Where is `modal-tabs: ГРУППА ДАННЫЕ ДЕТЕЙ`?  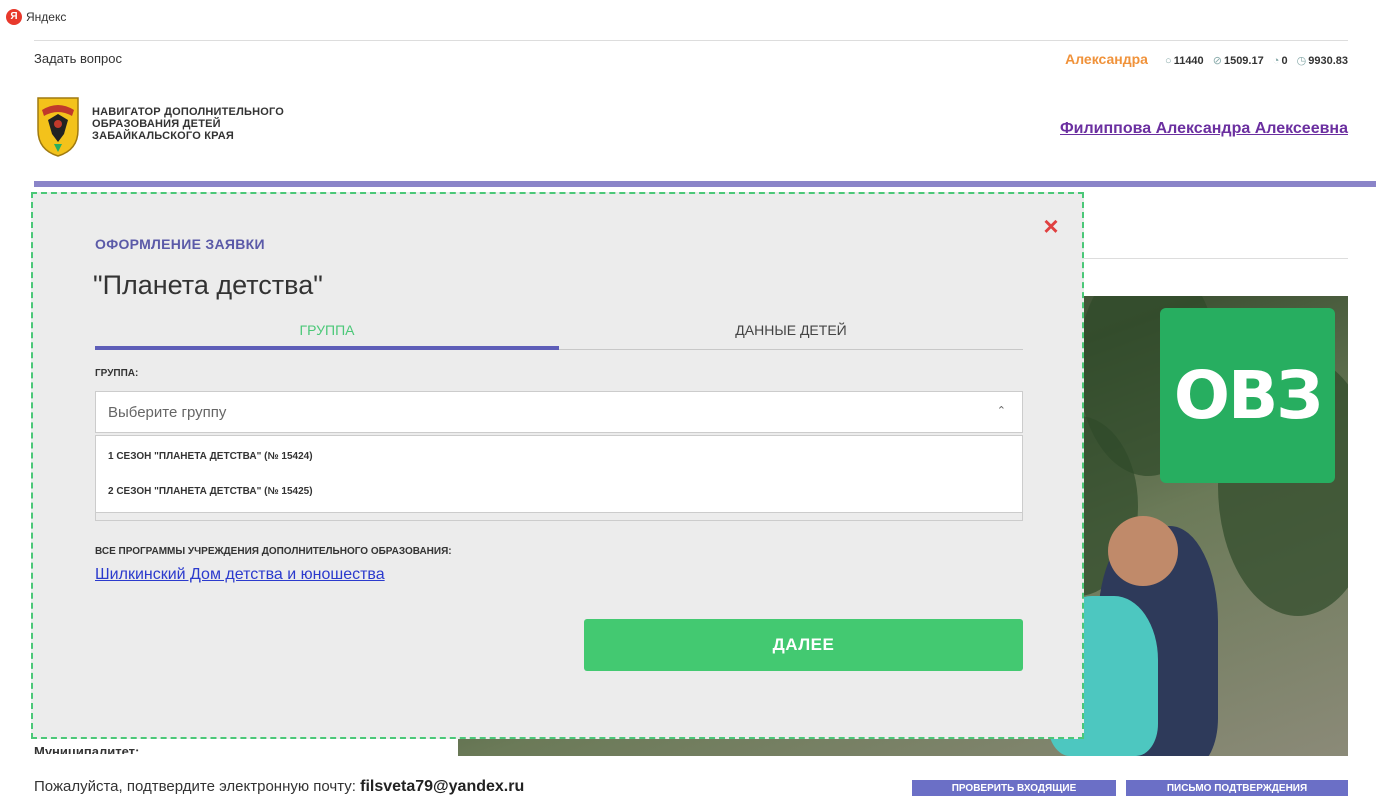 modal-tabs: ГРУППА ДАННЫЕ ДЕТЕЙ is located at coordinates (559, 335).